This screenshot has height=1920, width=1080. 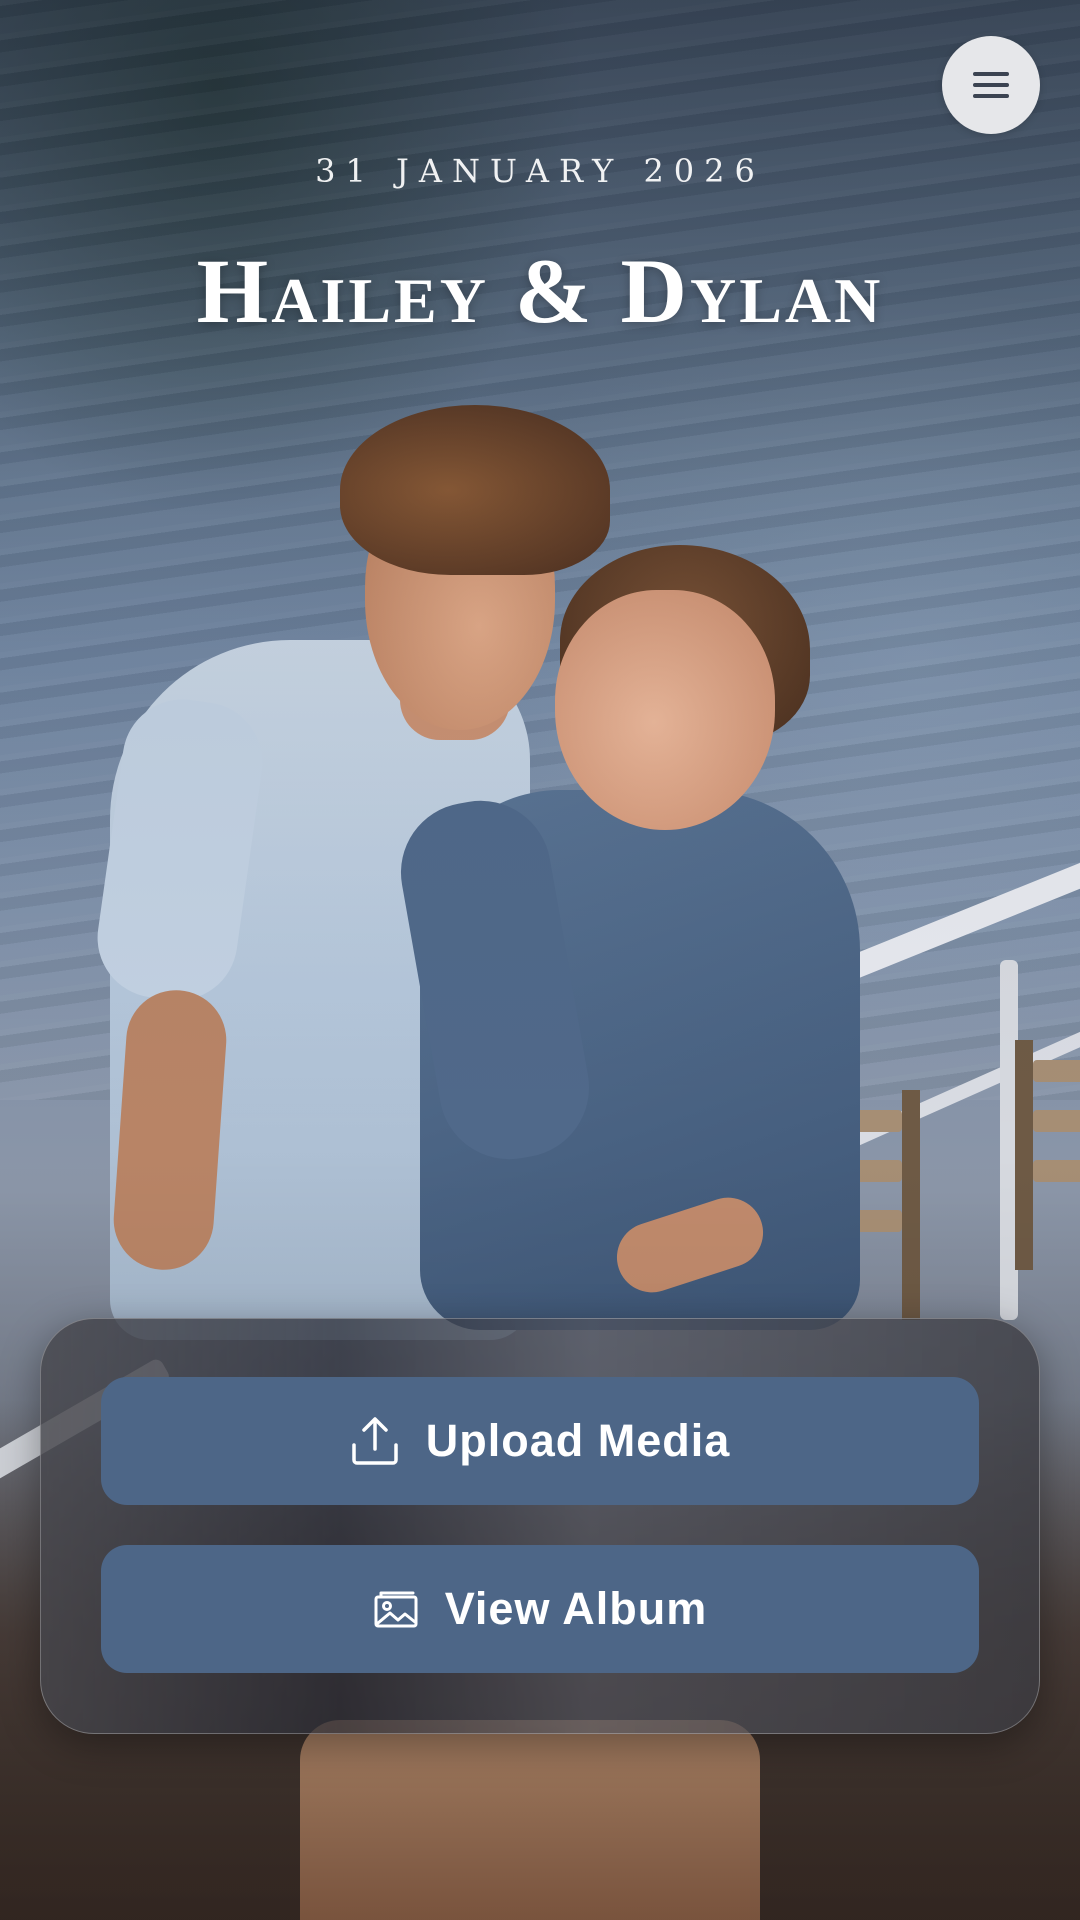 I want to click on upload-media-button: Upload Media, so click(x=540, y=1441).